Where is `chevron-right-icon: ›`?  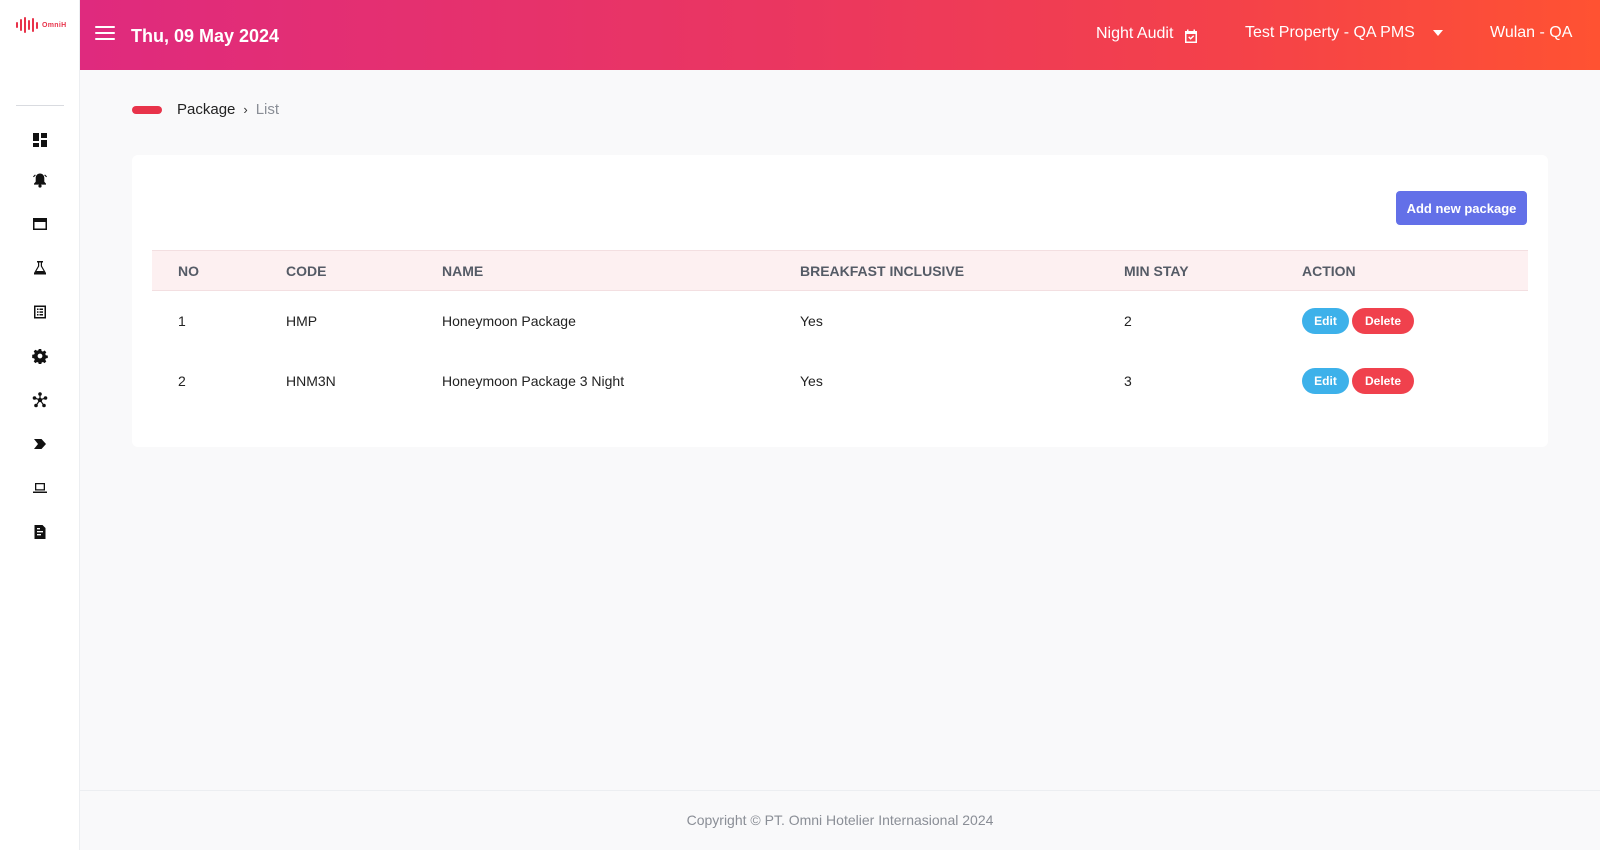
chevron-right-icon: › is located at coordinates (245, 109).